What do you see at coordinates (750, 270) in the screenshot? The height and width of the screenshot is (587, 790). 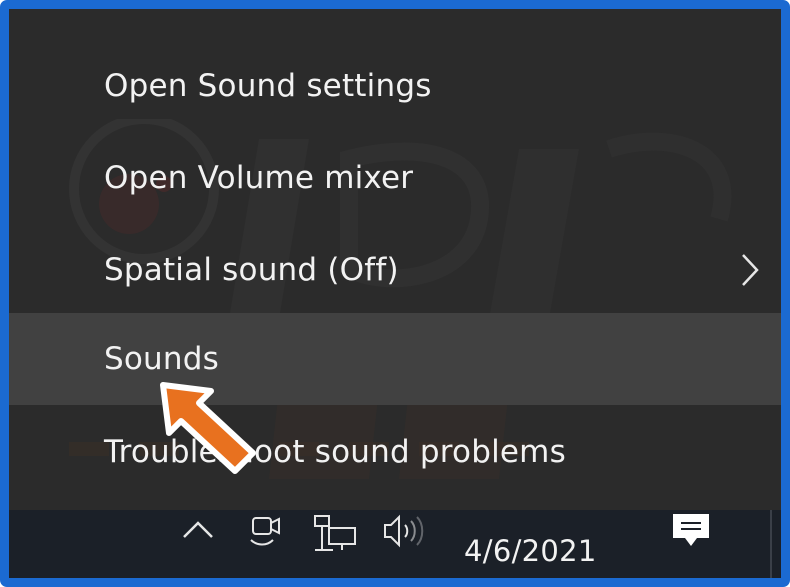 I see `chevron-right-icon` at bounding box center [750, 270].